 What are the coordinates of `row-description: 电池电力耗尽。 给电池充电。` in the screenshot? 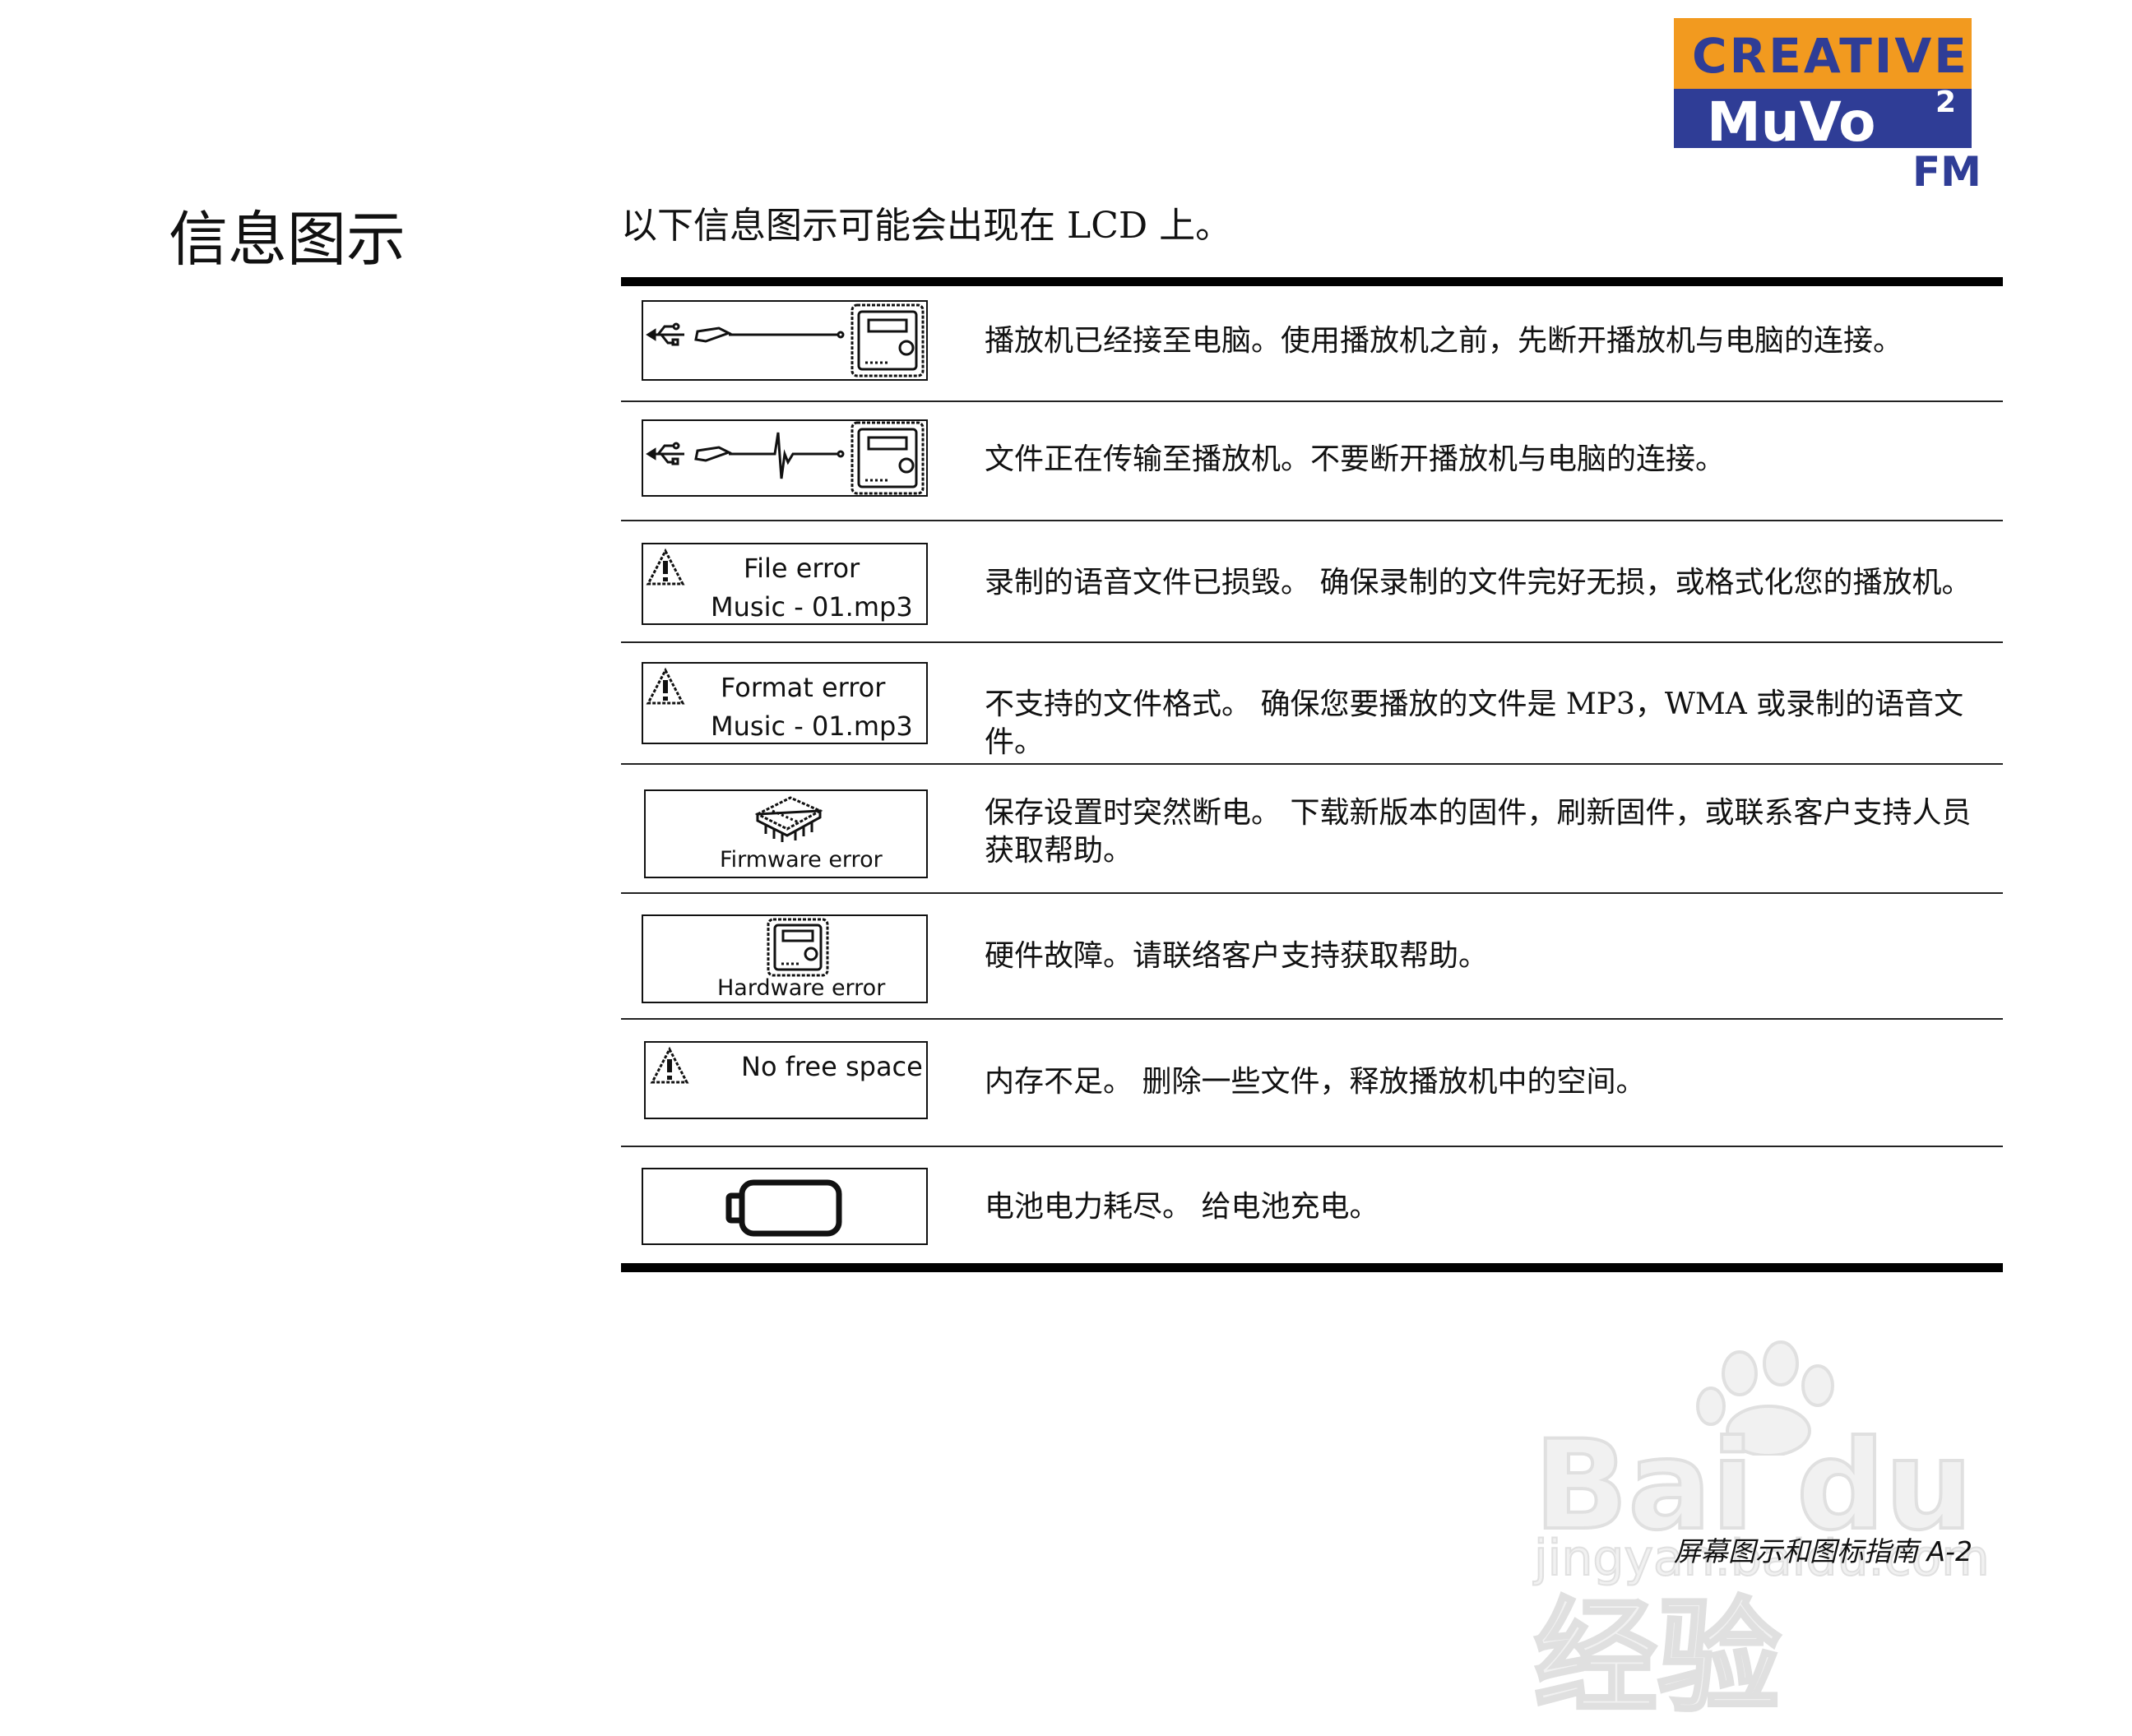 It's located at (1182, 1207).